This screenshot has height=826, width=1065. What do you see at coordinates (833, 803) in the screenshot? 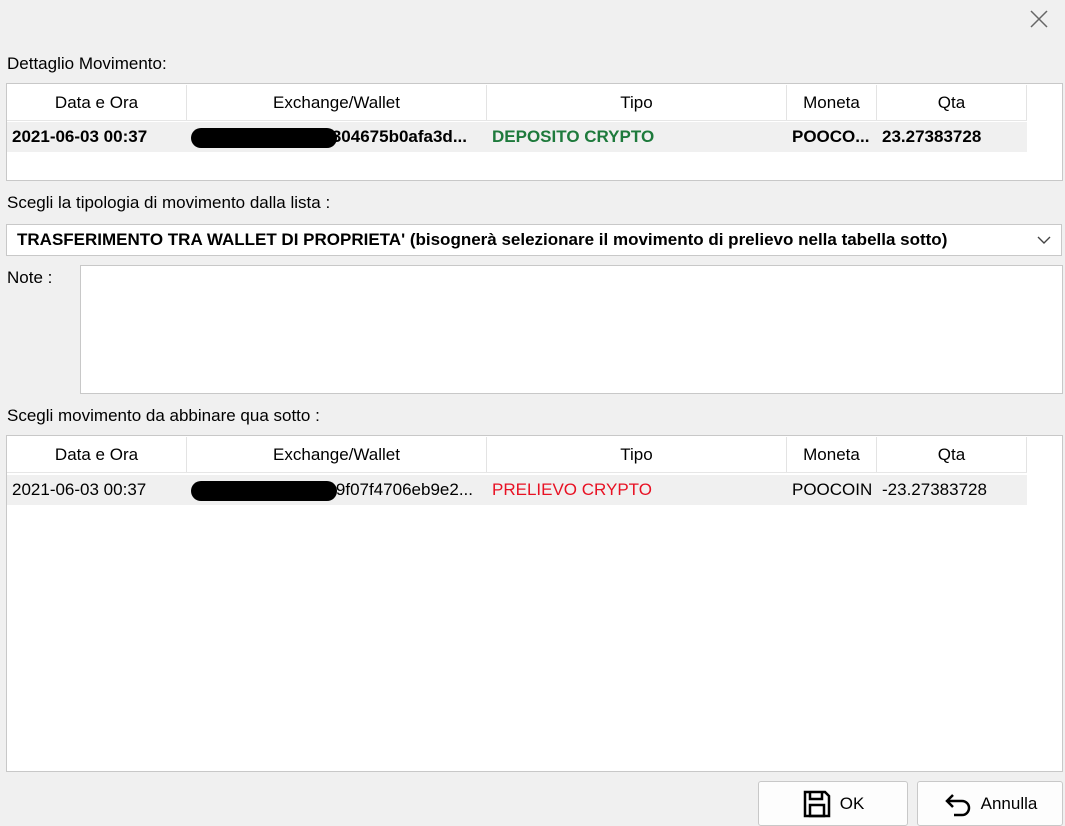
I see `ok-button: OK` at bounding box center [833, 803].